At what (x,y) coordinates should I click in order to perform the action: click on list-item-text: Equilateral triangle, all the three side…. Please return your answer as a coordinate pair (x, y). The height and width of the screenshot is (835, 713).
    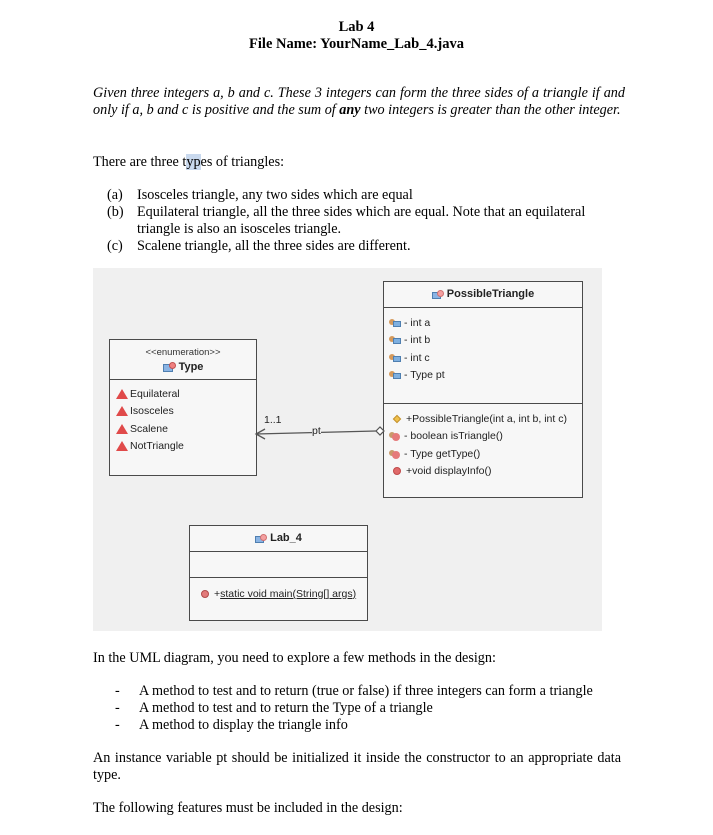
    Looking at the image, I should click on (361, 220).